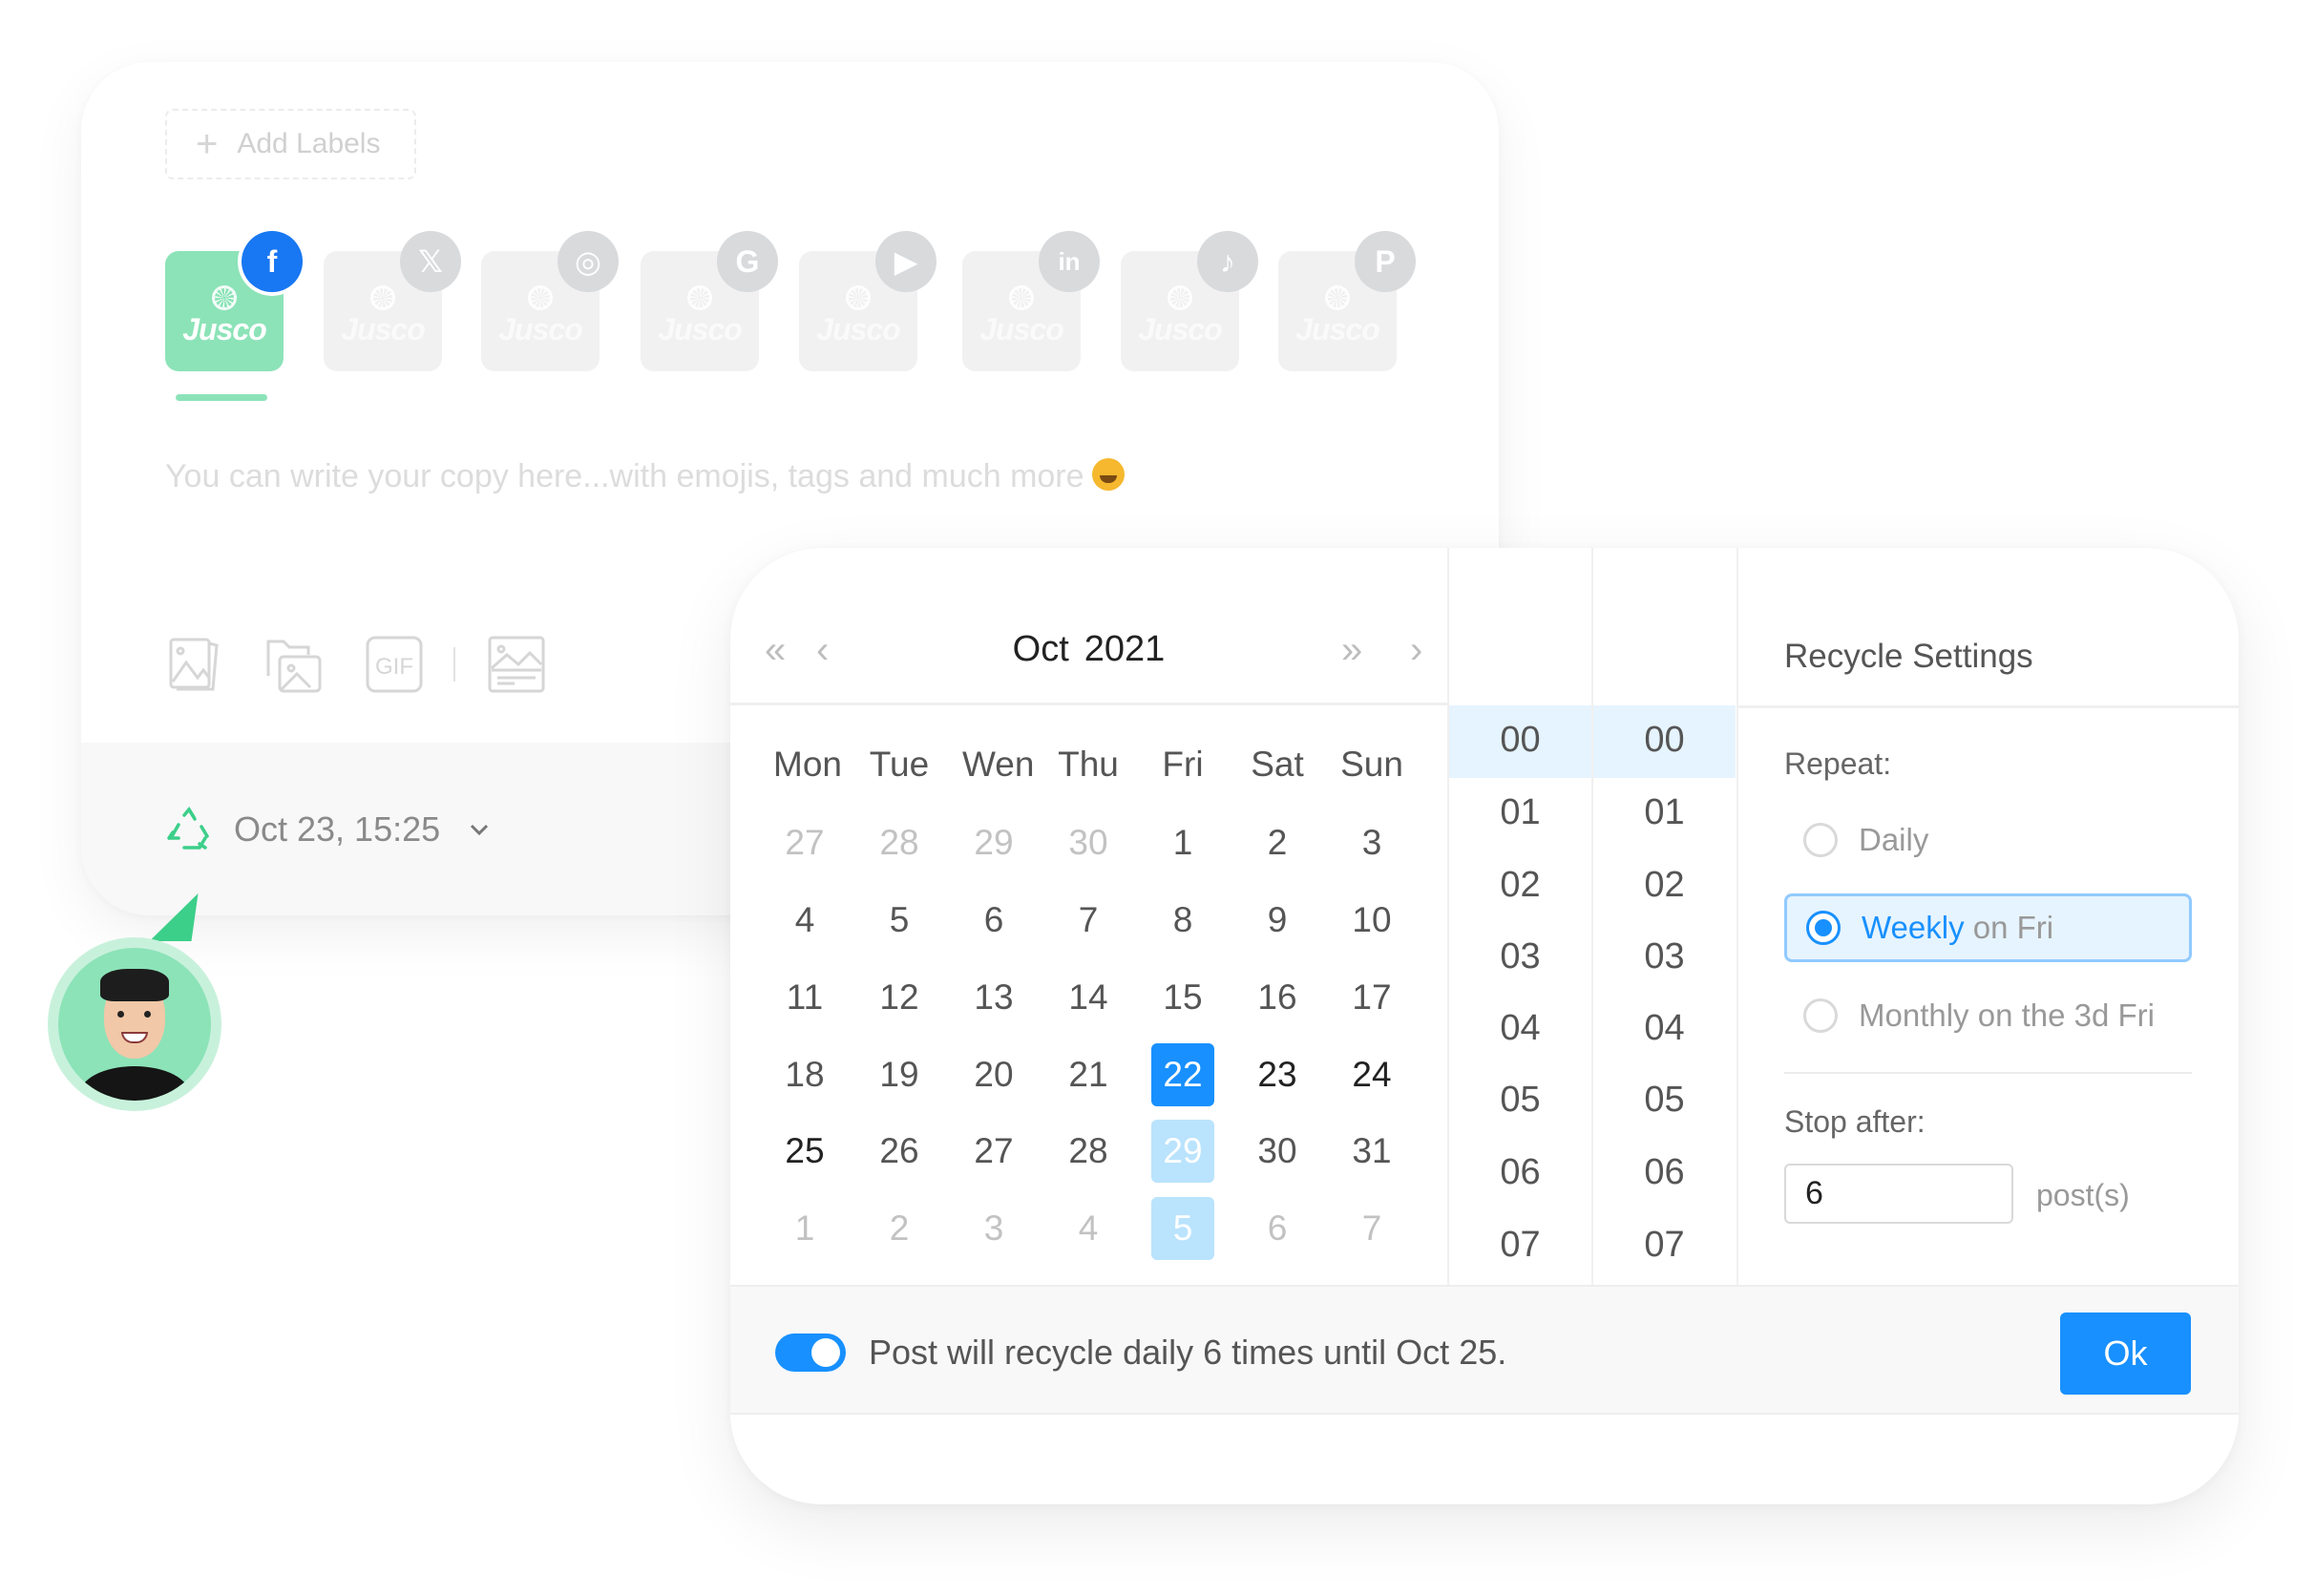  I want to click on recurrence-day: 5, so click(1183, 1228).